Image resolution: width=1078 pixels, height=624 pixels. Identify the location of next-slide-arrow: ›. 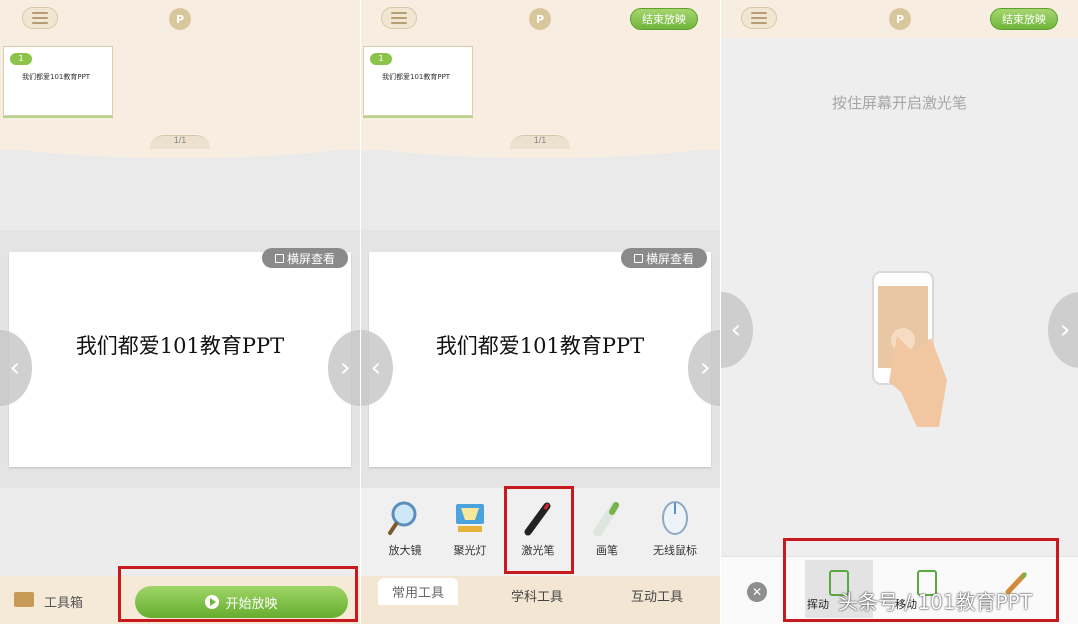
(1063, 330).